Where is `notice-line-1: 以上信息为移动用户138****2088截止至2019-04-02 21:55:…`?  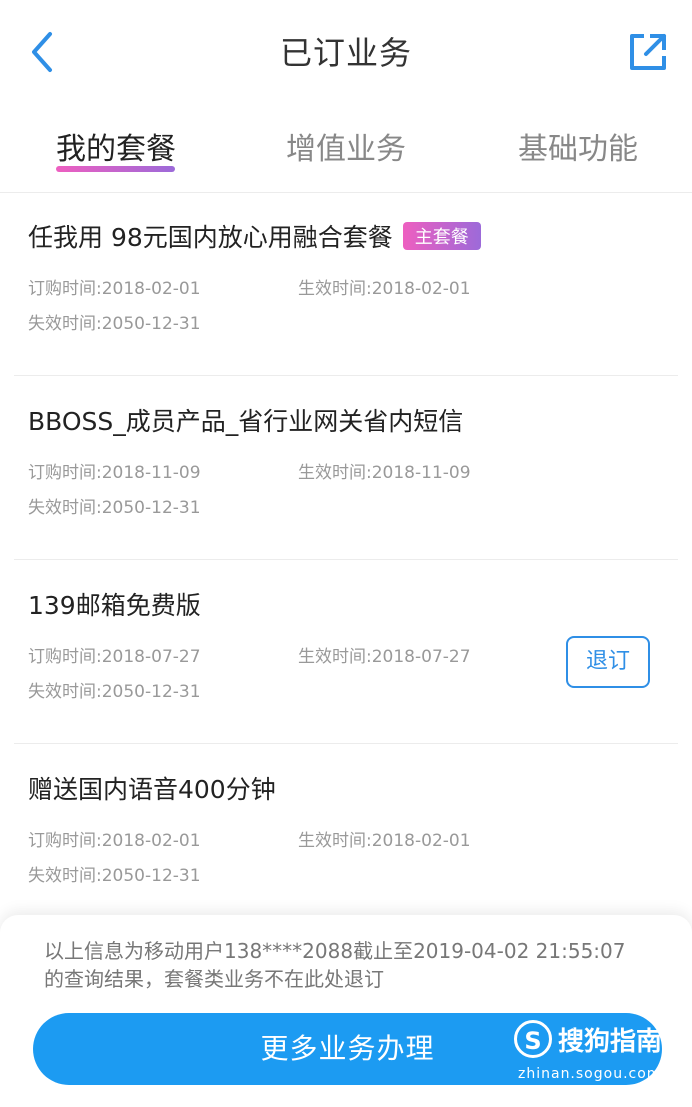
notice-line-1: 以上信息为移动用户138****2088截止至2019-04-02 21:55:… is located at coordinates (335, 951).